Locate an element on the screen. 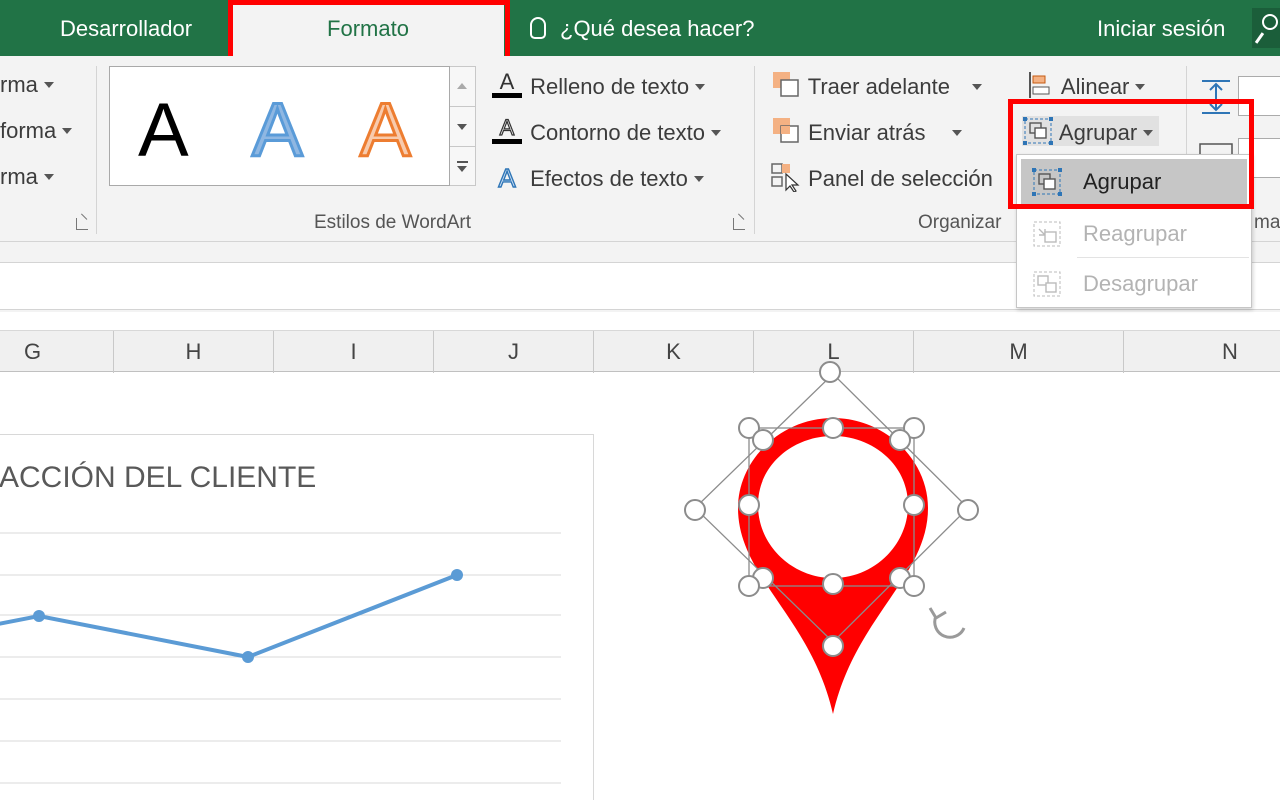  gallery-more is located at coordinates (462, 167).